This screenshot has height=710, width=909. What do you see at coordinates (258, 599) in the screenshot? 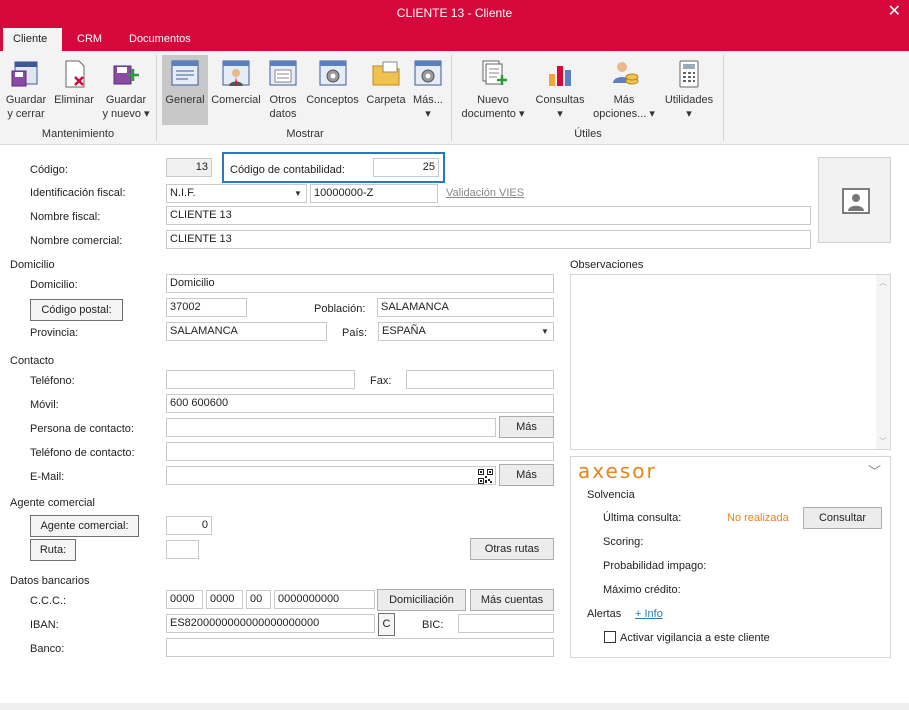
I see `ccc-dc-field: 00` at bounding box center [258, 599].